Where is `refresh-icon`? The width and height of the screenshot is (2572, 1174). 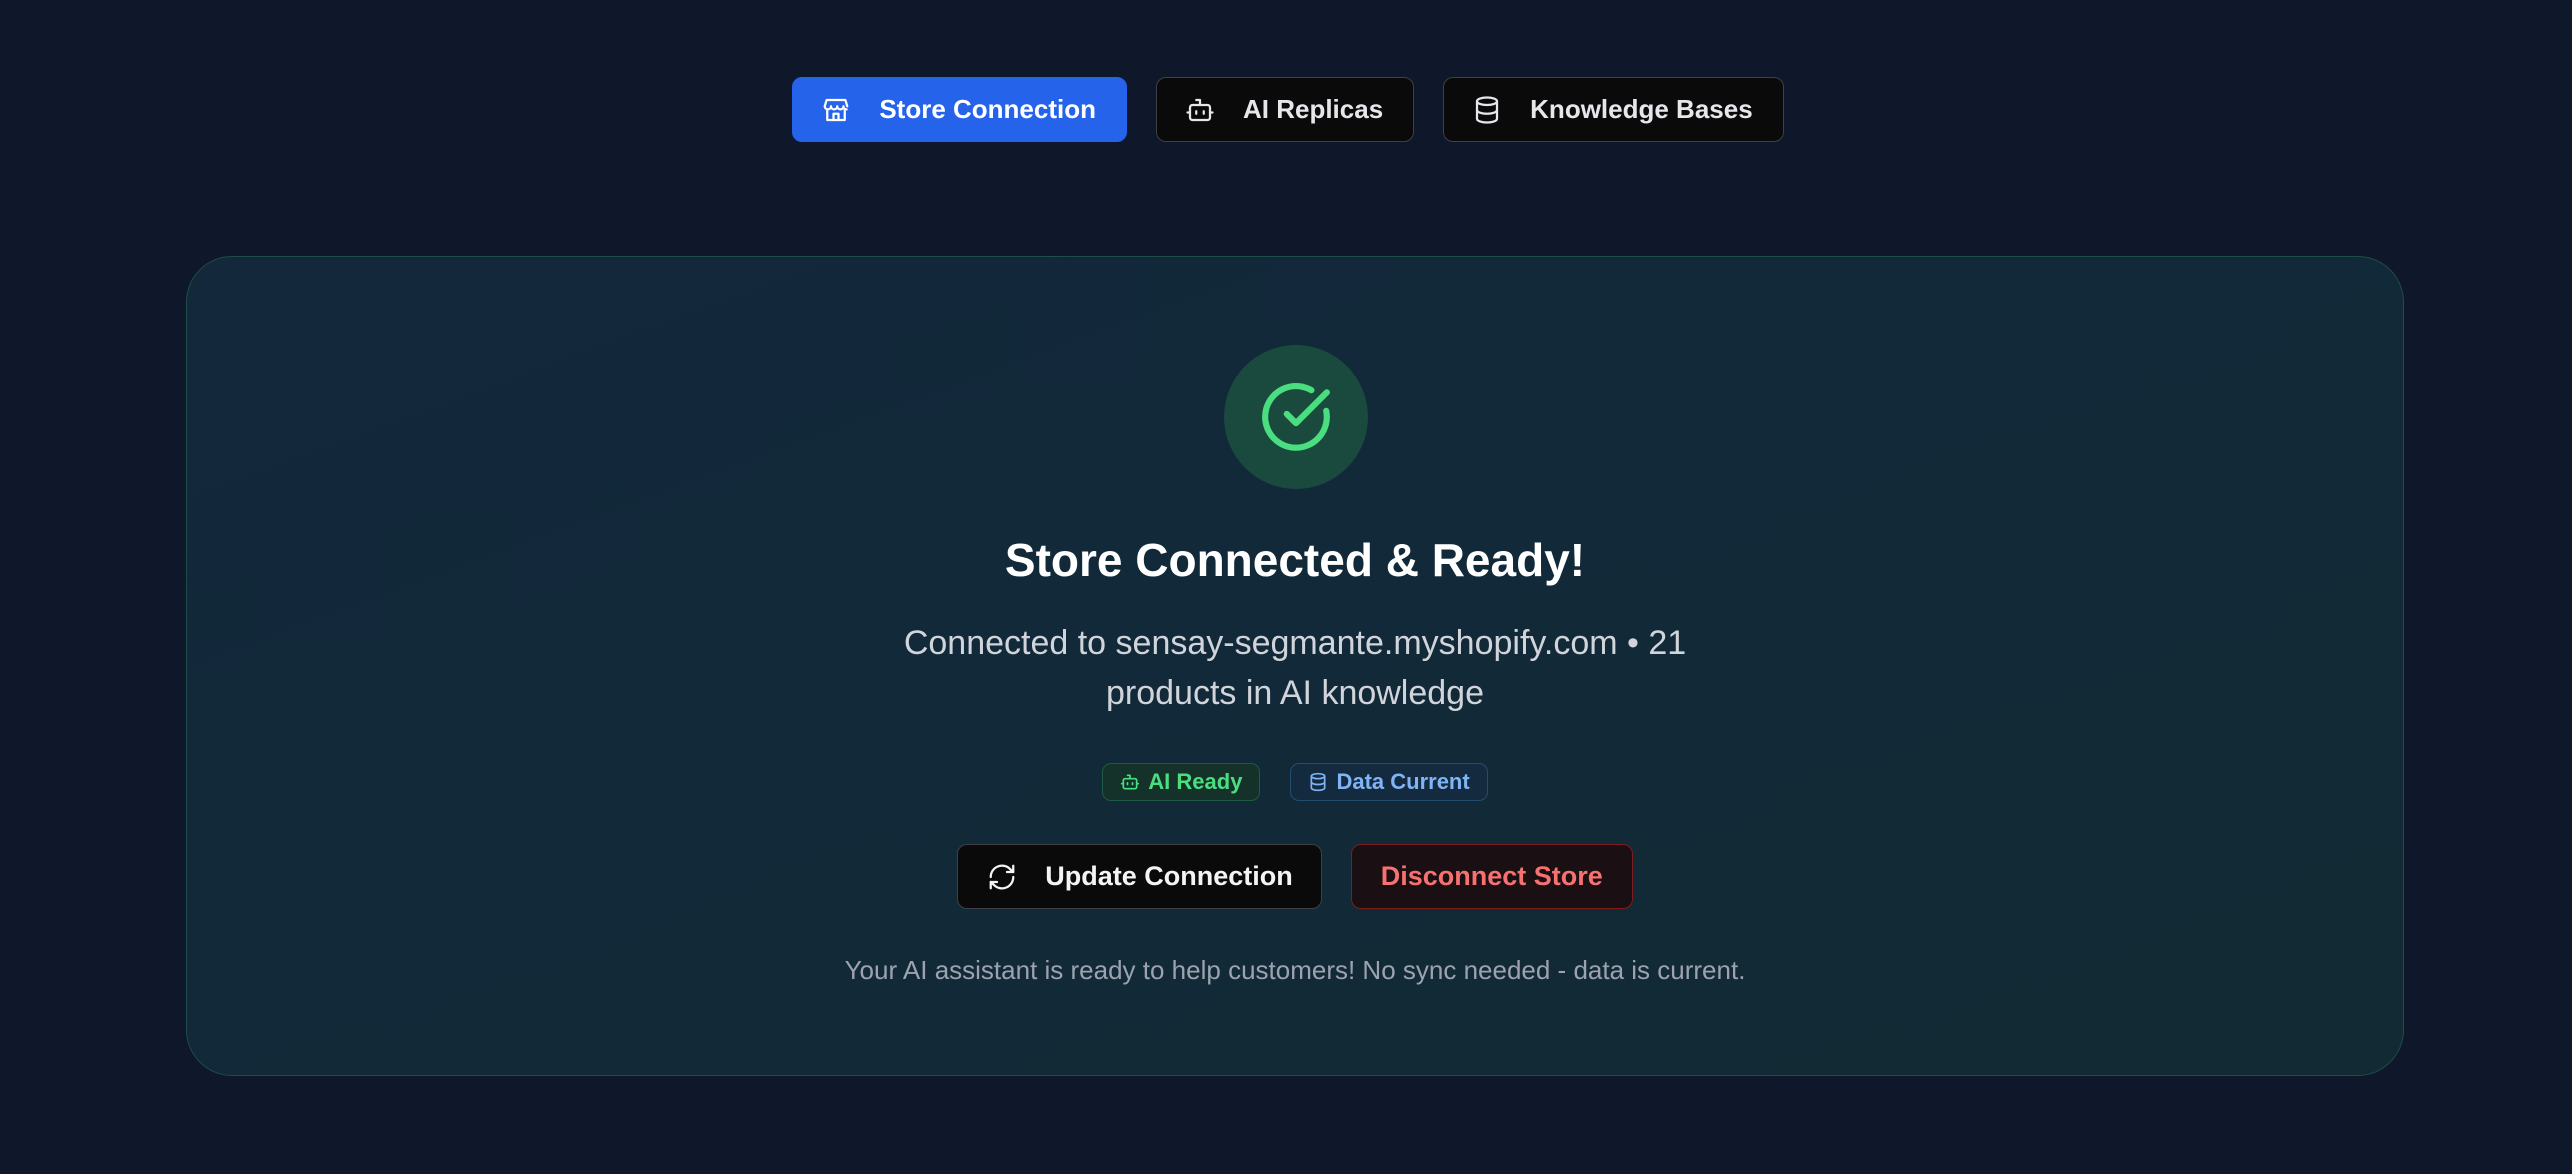 refresh-icon is located at coordinates (1002, 876).